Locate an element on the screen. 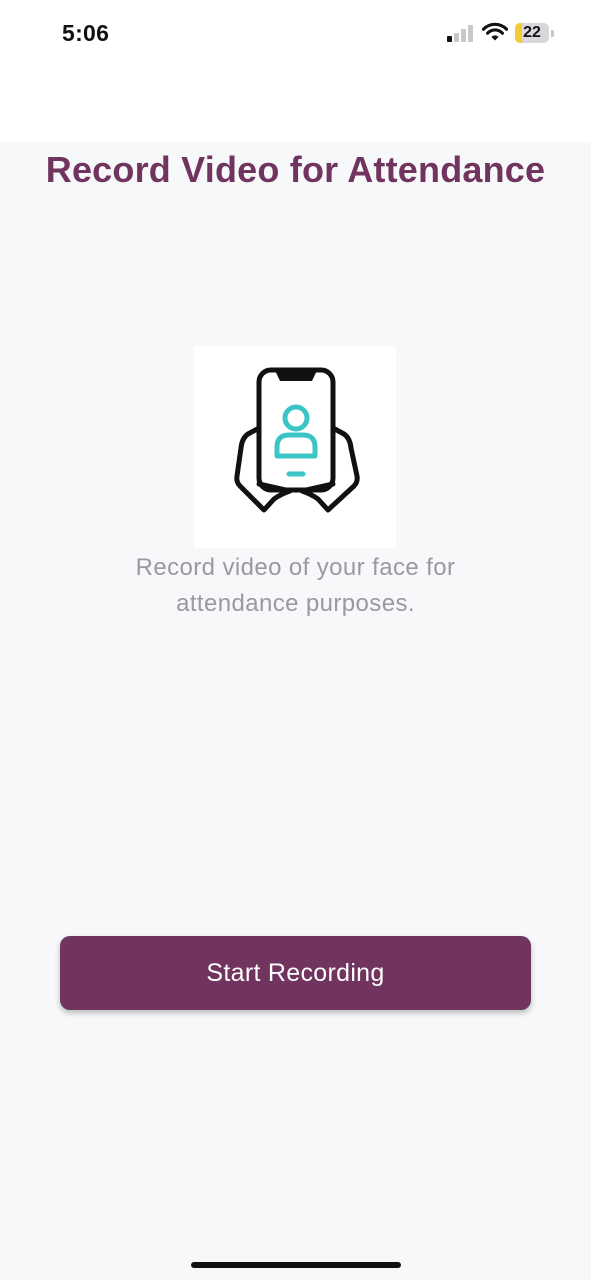  wifi-icon is located at coordinates (495, 32).